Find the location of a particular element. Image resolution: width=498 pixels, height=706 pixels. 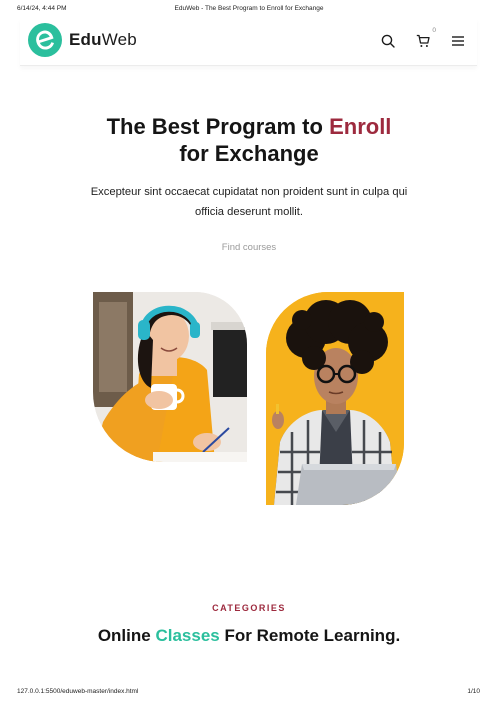

nav-actions: 0 is located at coordinates (423, 38).